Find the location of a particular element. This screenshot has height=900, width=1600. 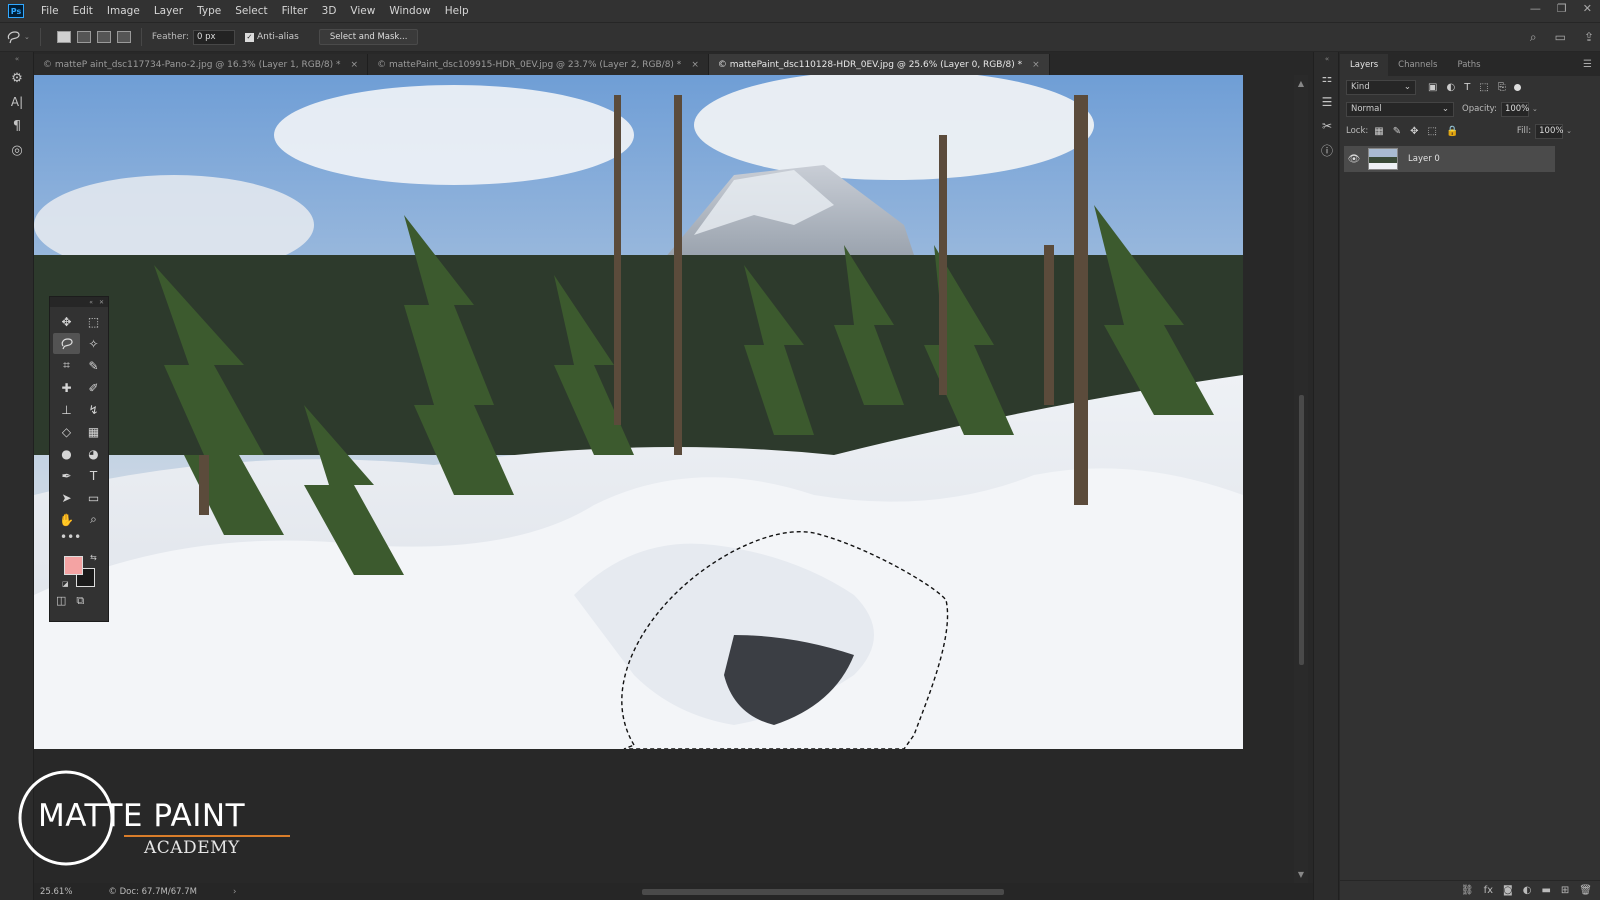

menu-file: File is located at coordinates (50, 11).